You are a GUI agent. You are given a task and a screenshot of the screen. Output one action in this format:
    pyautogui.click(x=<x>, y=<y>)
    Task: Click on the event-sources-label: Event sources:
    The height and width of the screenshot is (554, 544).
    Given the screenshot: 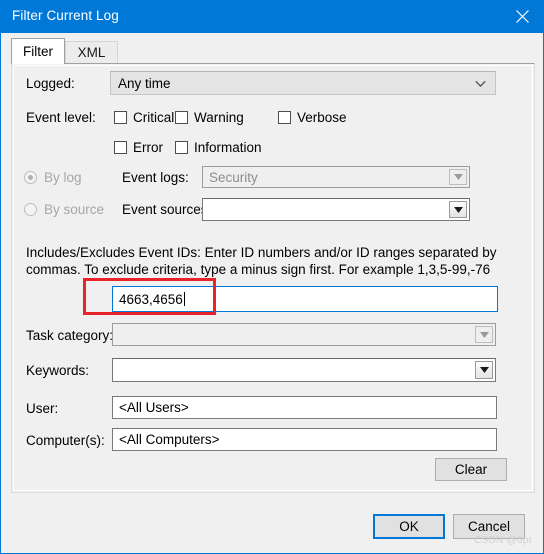 What is the action you would take?
    pyautogui.click(x=167, y=209)
    